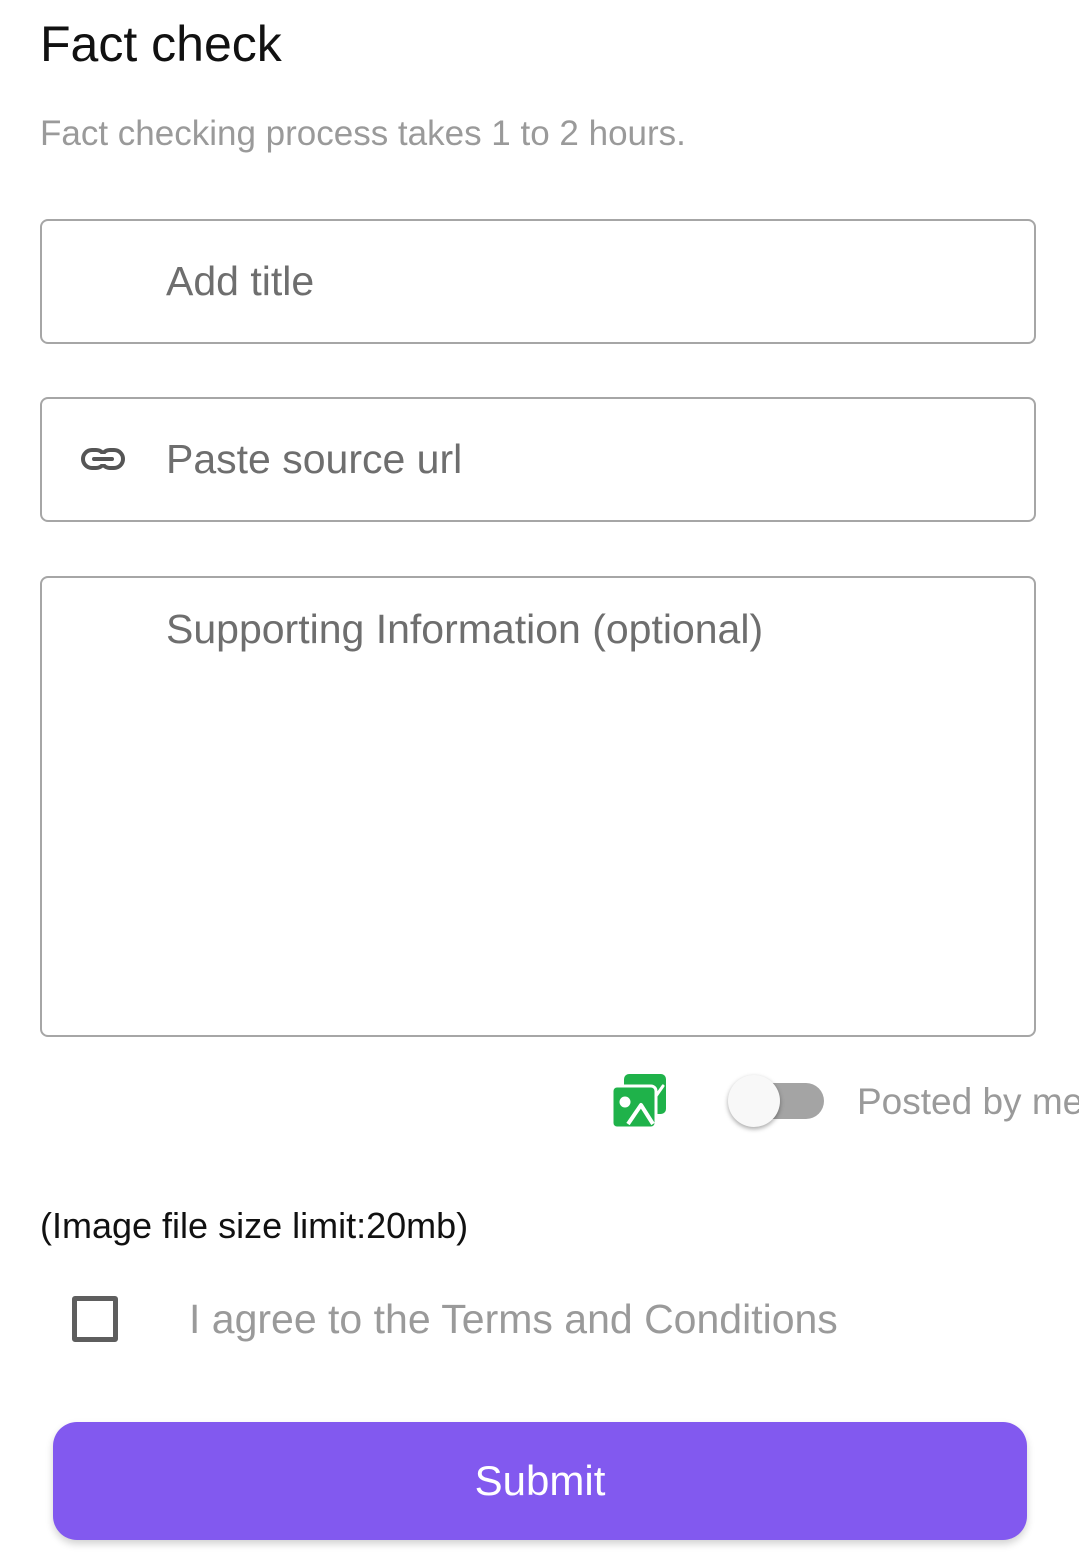  I want to click on title-field, so click(538, 281).